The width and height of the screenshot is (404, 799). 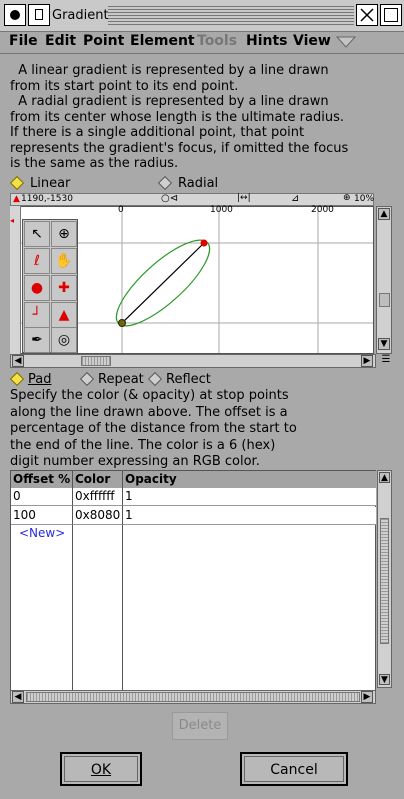 I want to click on hv-point-tool: ▲, so click(x=64, y=315).